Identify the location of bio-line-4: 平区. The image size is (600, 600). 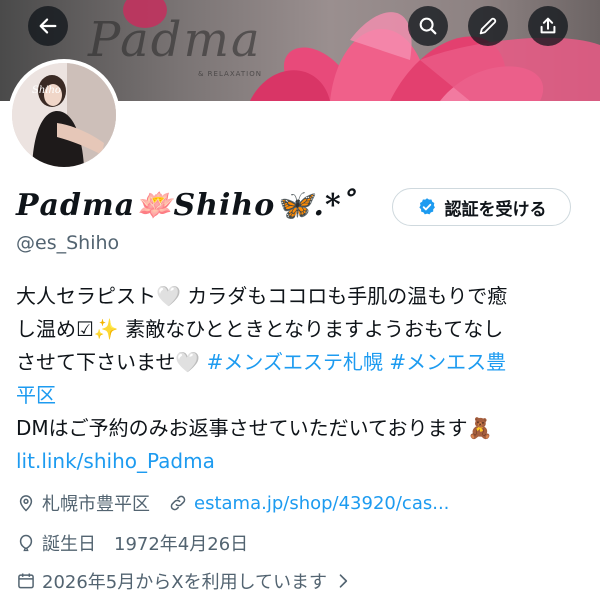
(302, 395).